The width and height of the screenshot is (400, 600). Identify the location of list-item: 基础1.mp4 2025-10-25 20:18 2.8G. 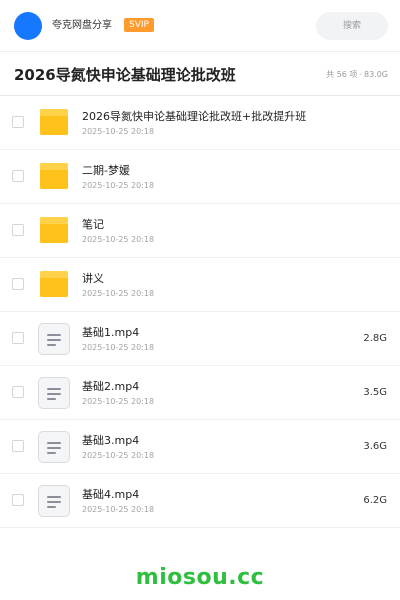
(200, 339).